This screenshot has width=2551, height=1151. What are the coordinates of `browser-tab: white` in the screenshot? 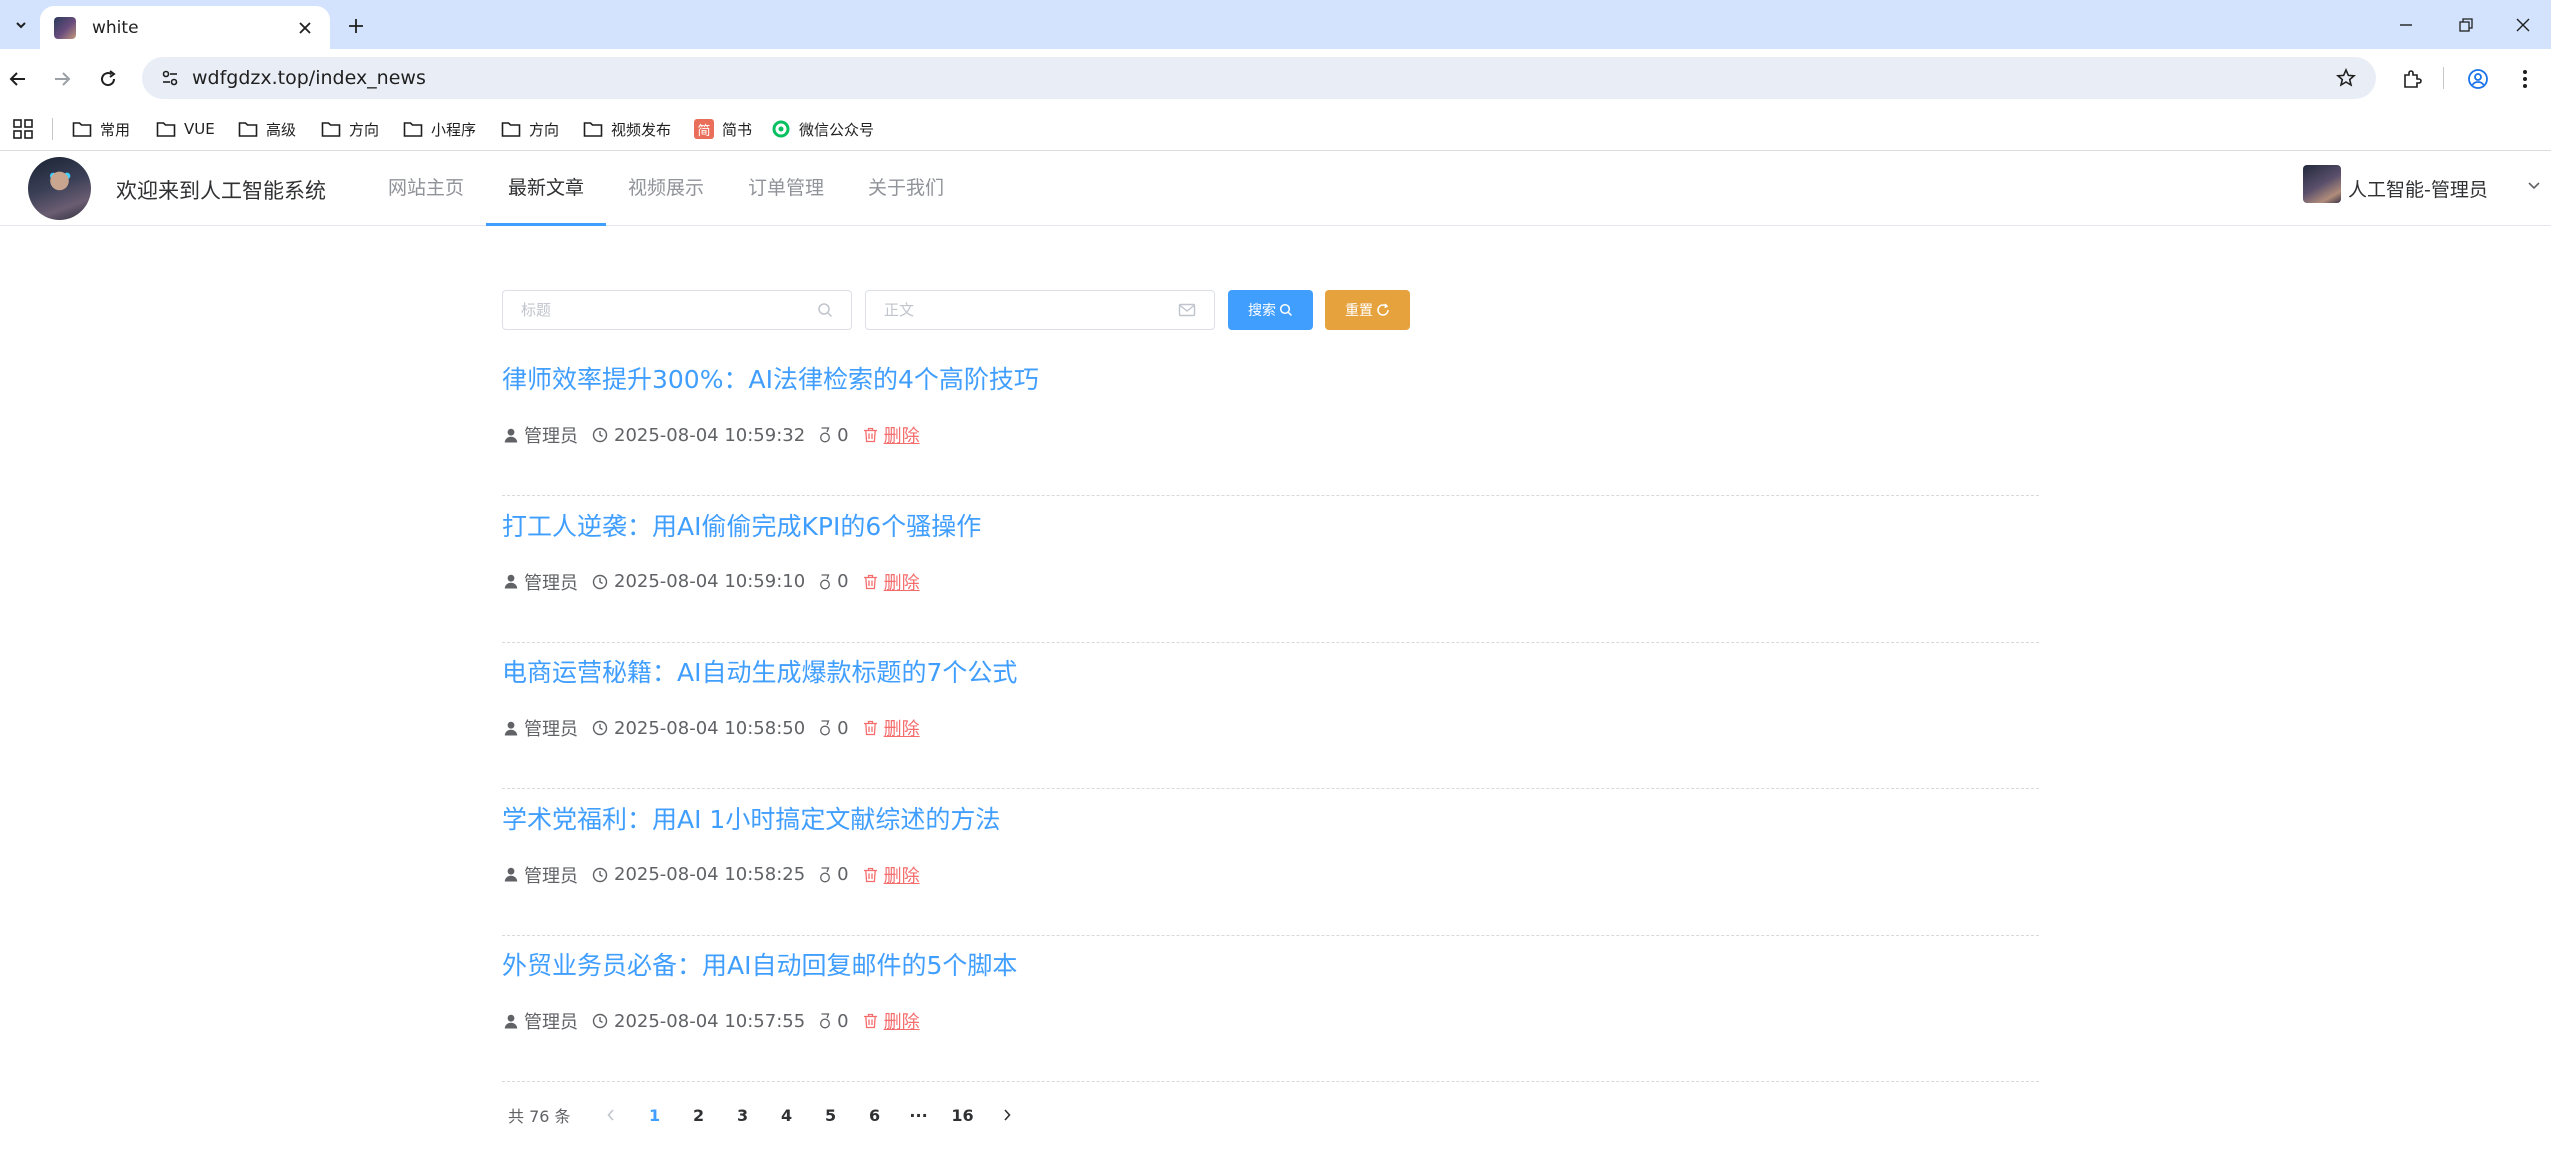 It's located at (185, 27).